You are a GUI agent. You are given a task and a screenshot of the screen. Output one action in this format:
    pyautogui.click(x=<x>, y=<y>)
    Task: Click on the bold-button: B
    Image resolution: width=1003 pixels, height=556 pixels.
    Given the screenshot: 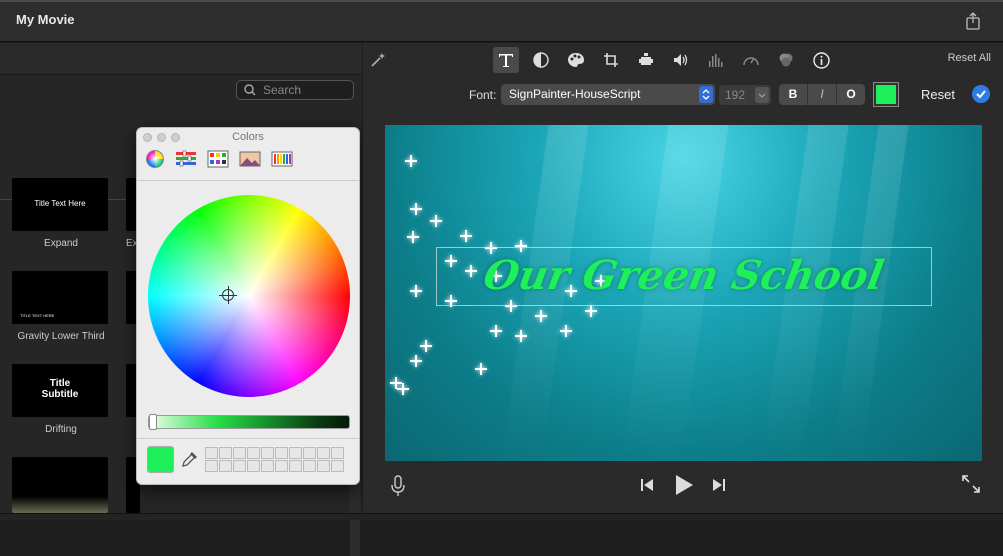 What is the action you would take?
    pyautogui.click(x=793, y=94)
    